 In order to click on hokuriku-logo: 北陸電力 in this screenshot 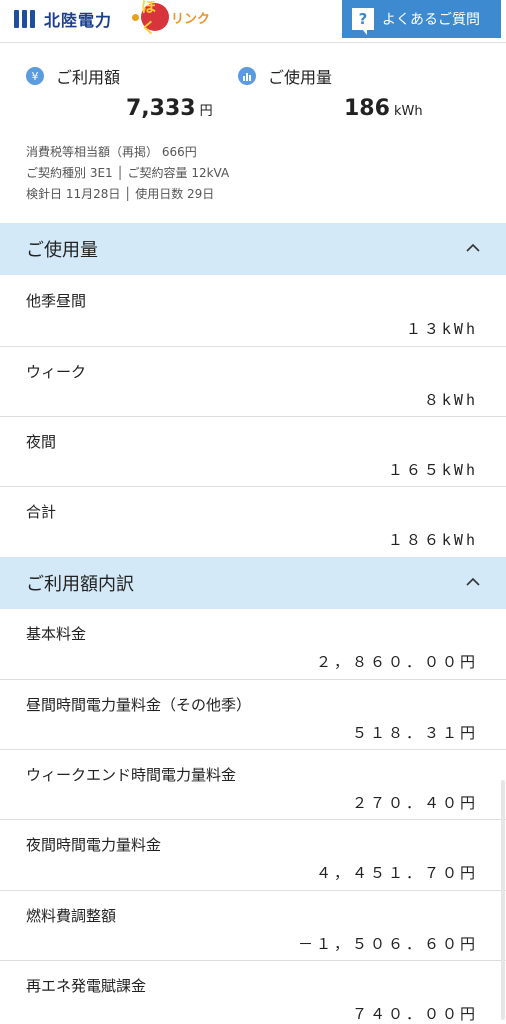, I will do `click(62, 19)`.